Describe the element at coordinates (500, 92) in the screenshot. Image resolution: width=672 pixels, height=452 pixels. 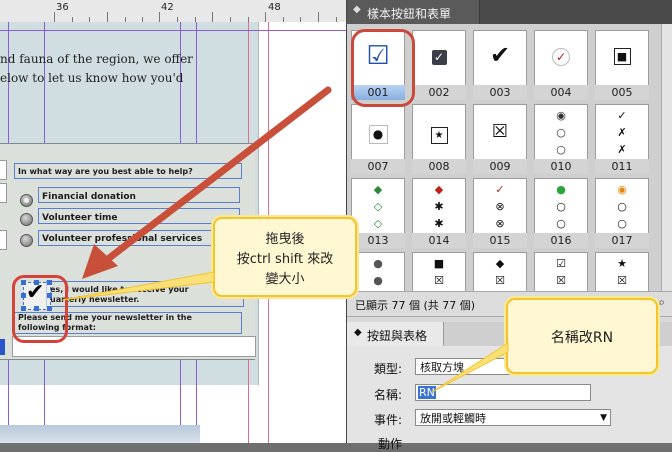
I see `cell-label: 003` at that location.